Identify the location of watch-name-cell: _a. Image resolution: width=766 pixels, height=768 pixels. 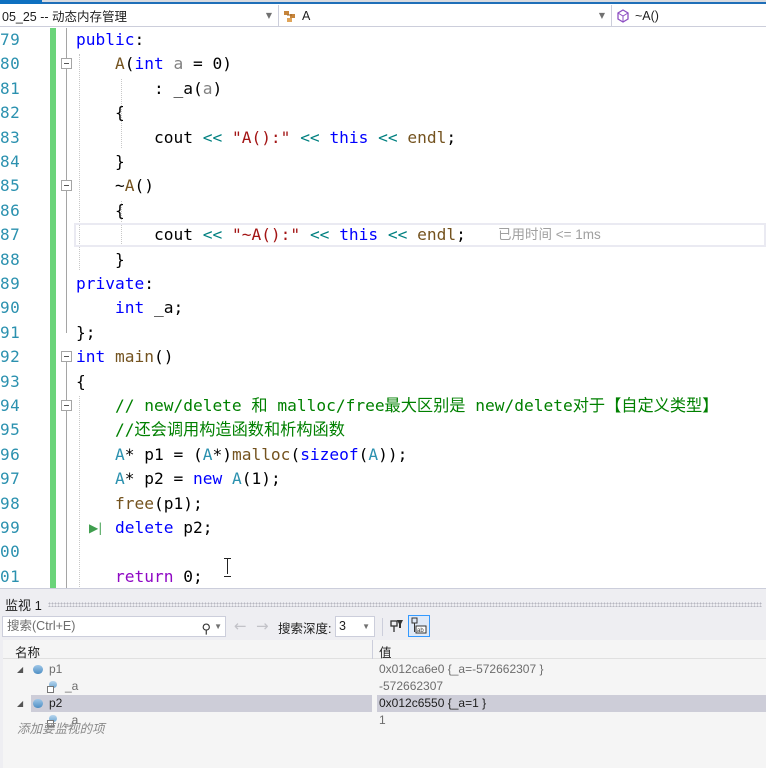
(217, 686).